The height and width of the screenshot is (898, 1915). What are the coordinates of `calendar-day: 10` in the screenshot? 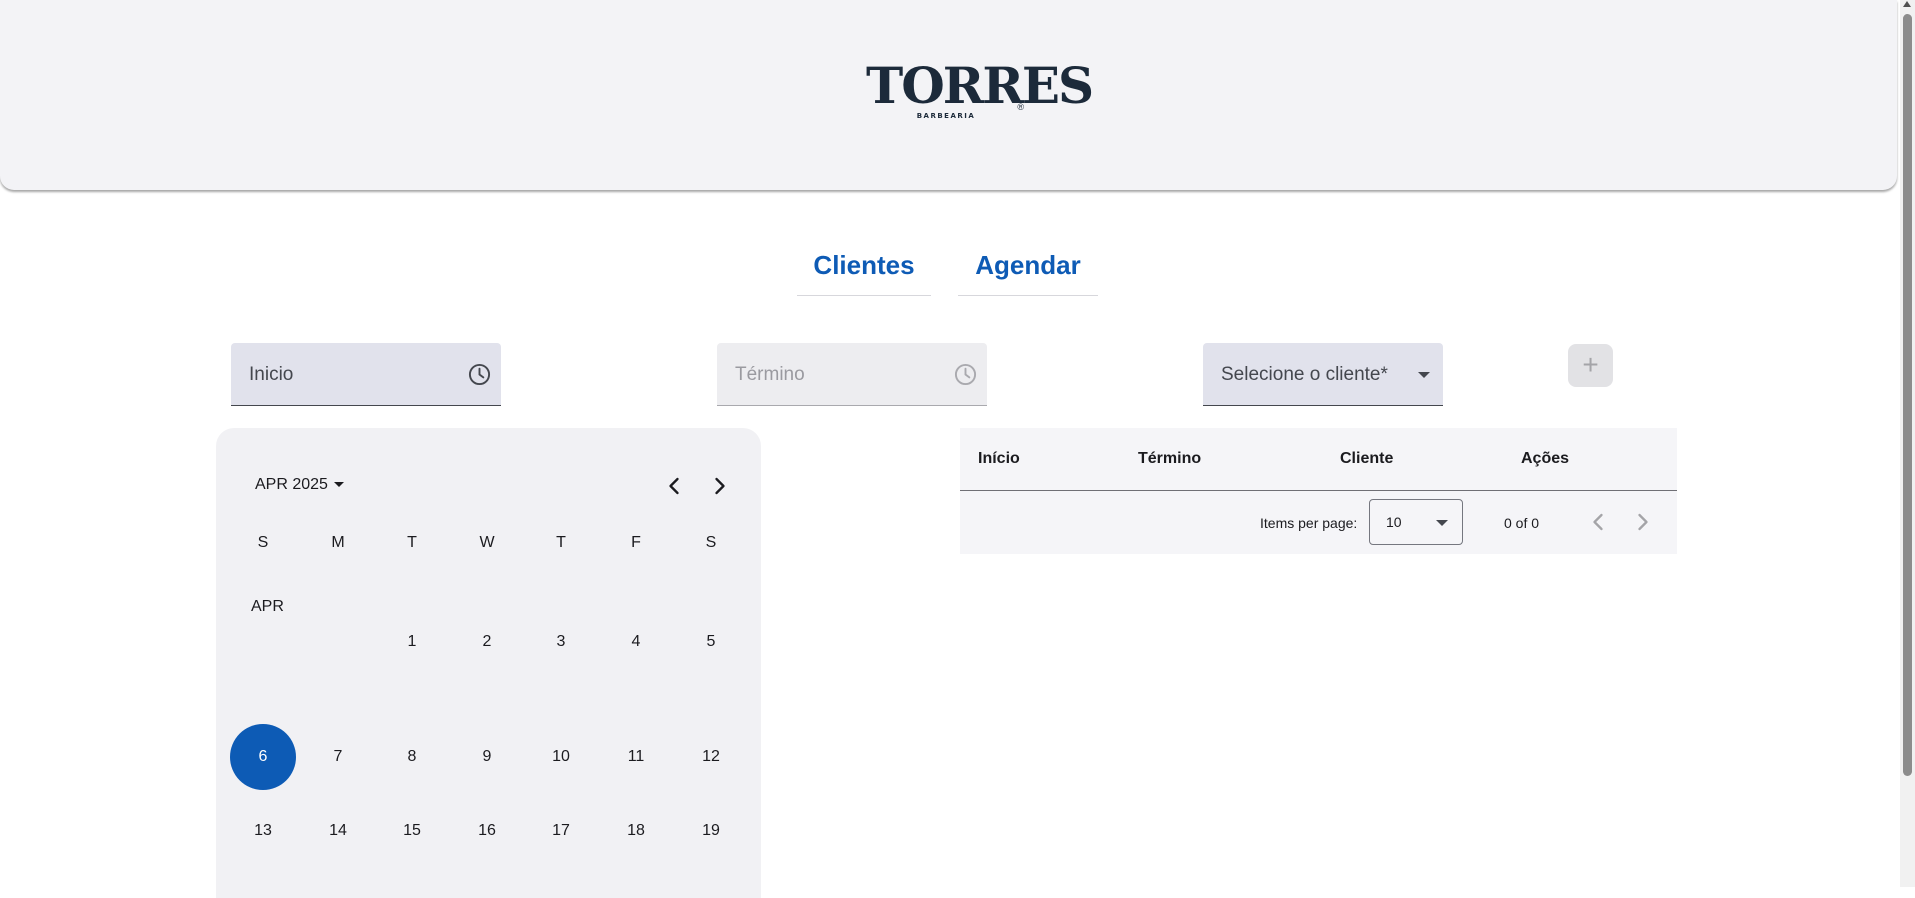 It's located at (561, 757).